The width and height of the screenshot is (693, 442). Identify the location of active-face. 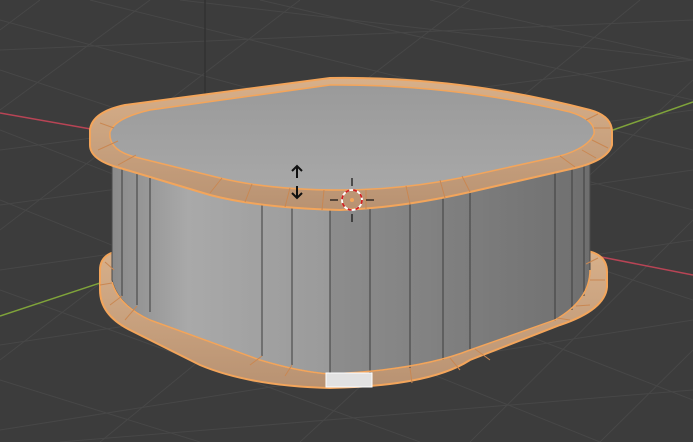
(349, 380).